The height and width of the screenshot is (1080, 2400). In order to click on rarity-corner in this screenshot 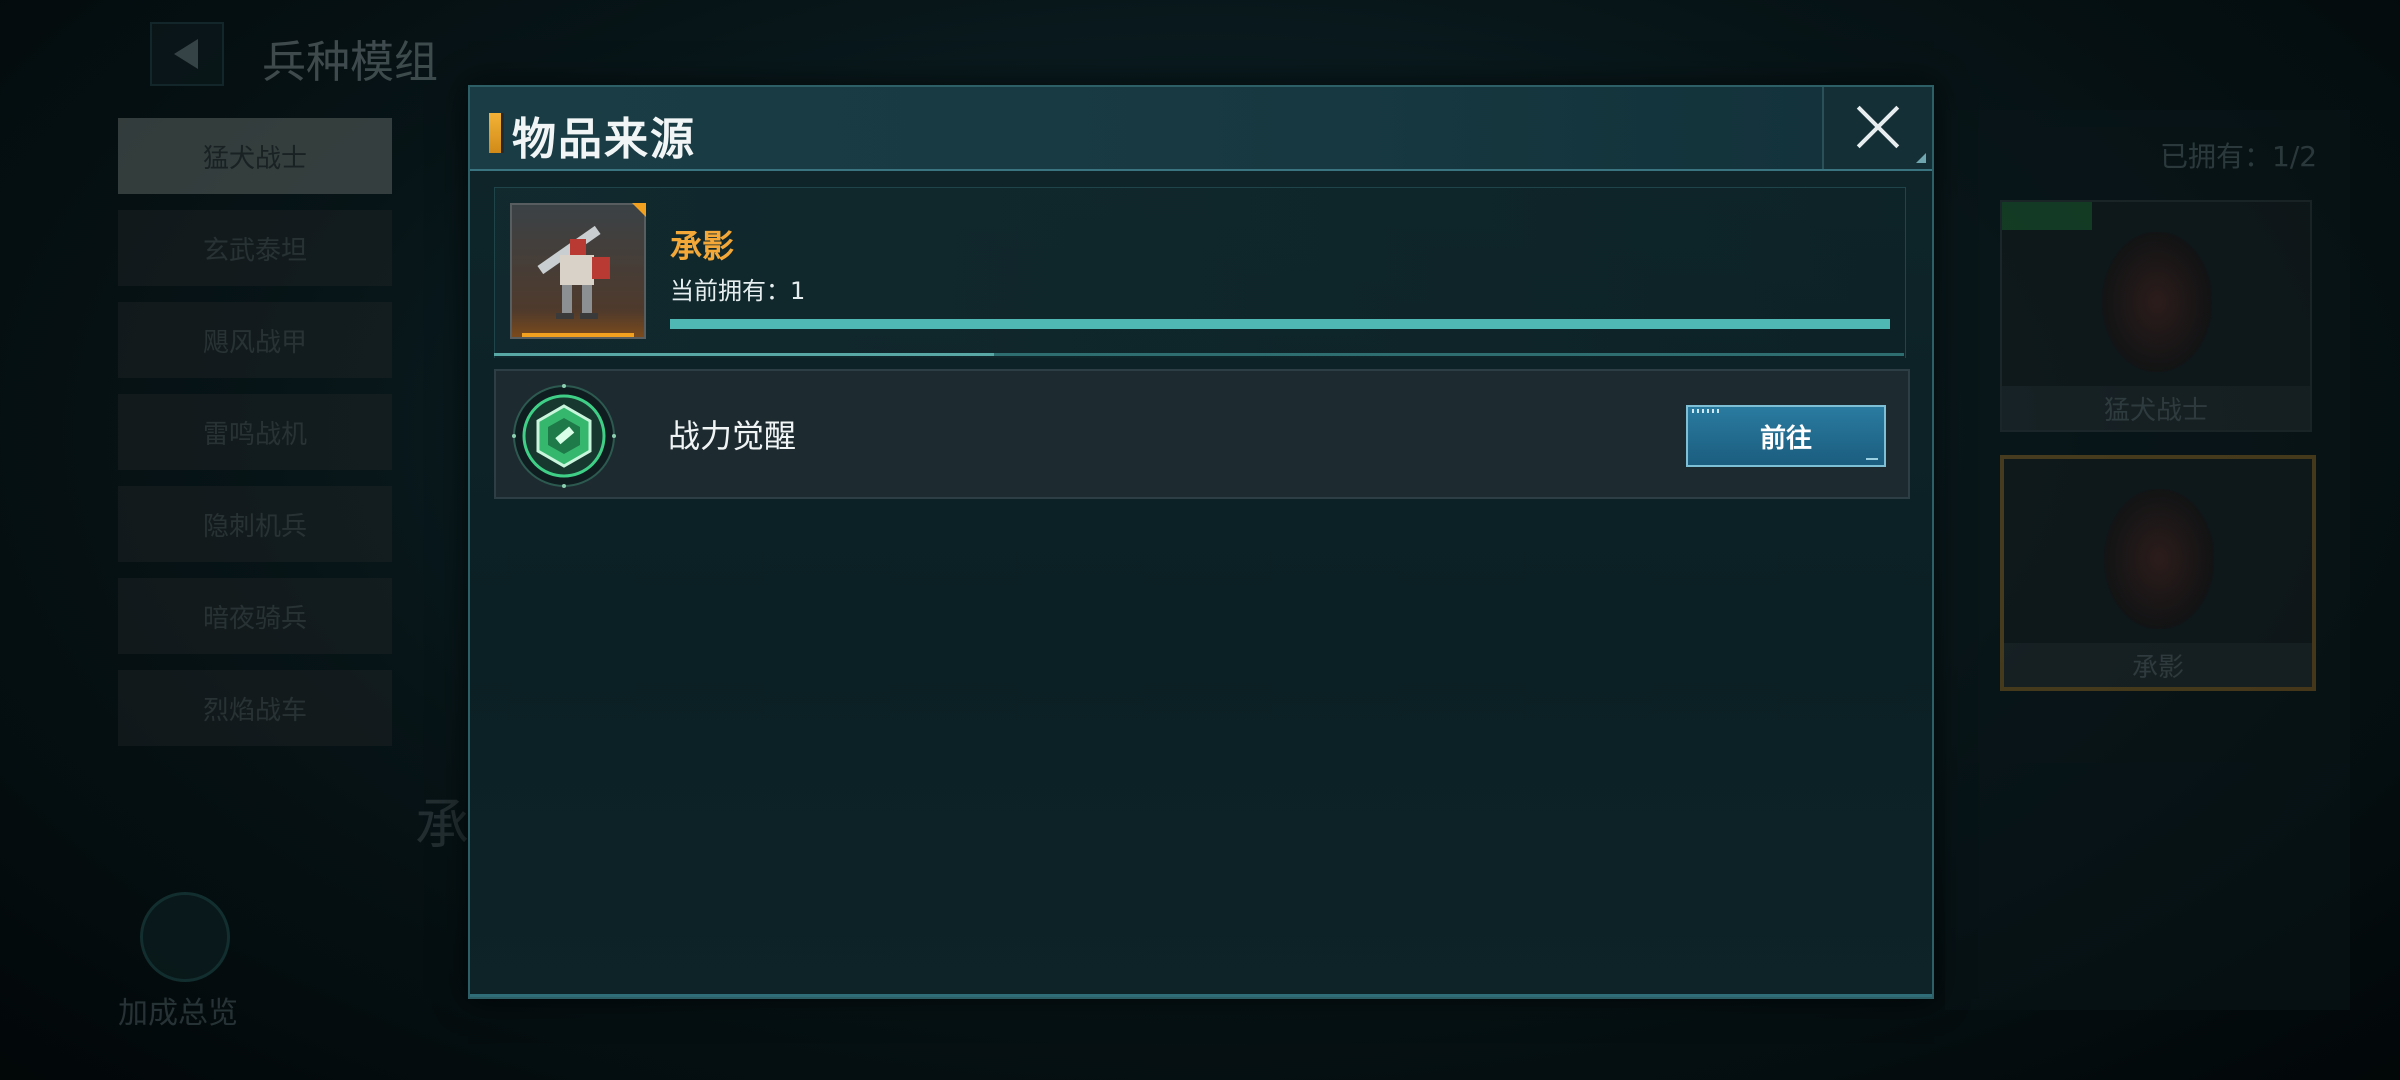, I will do `click(639, 210)`.